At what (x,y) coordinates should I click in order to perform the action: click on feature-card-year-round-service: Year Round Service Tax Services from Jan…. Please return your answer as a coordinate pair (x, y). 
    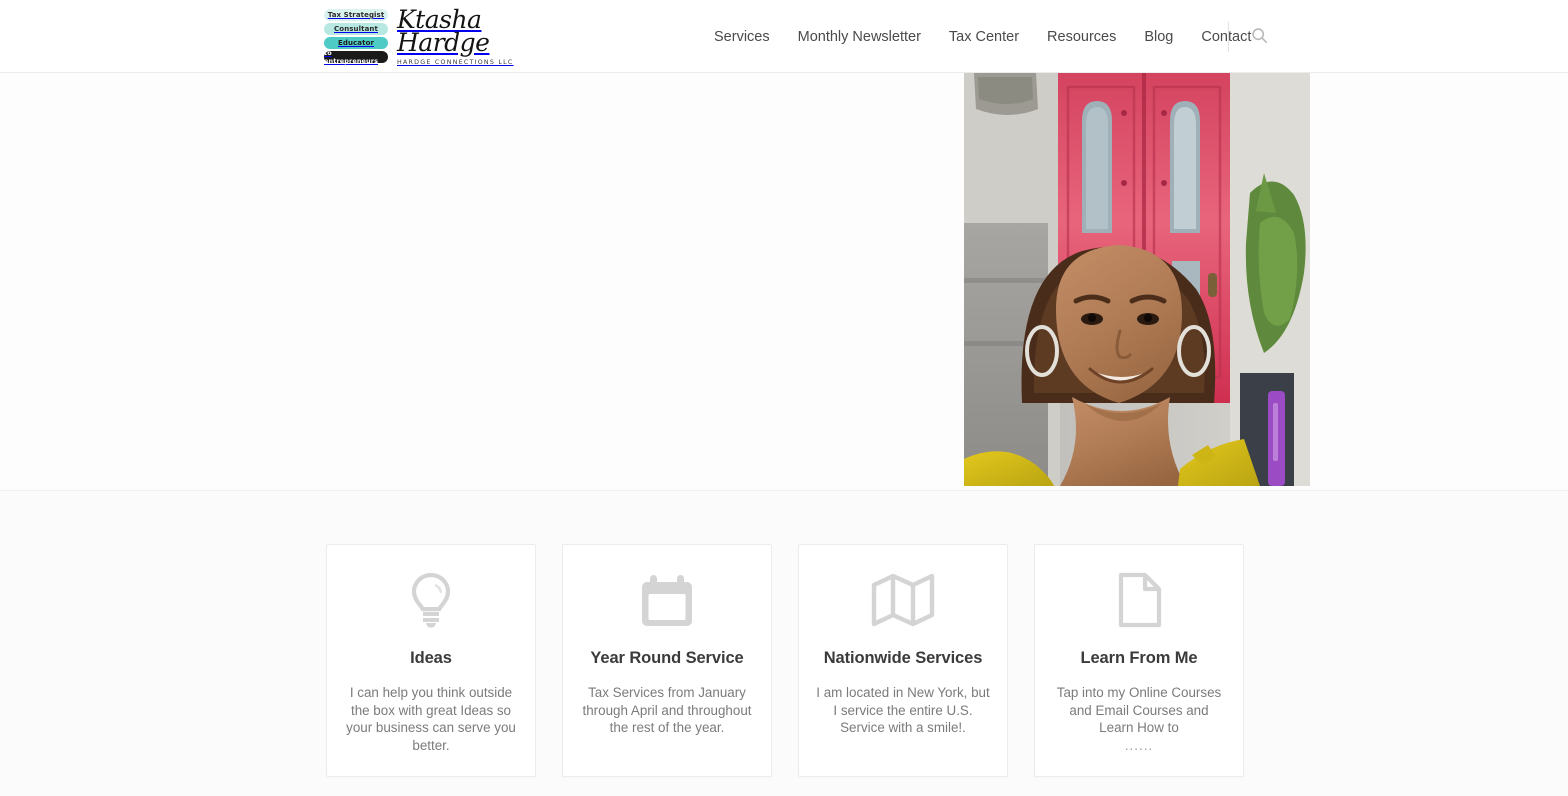
    Looking at the image, I should click on (667, 661).